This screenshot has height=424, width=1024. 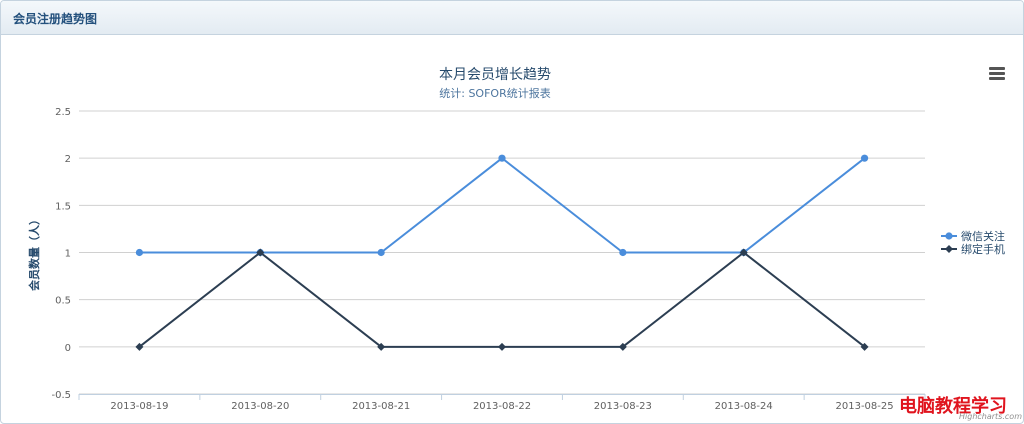 I want to click on y-tick-label: 1.5, so click(x=63, y=206).